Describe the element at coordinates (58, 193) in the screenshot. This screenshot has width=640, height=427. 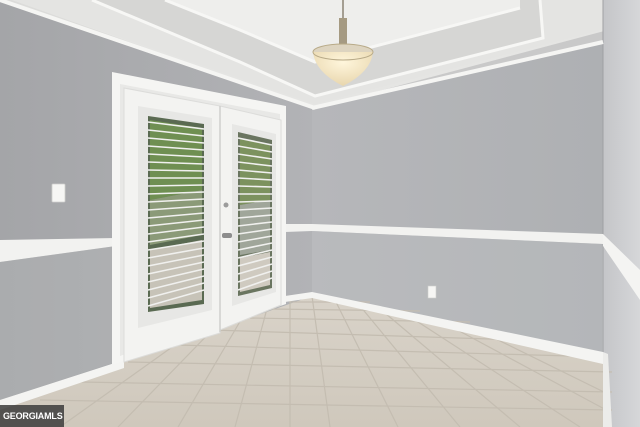
I see `light-switch` at that location.